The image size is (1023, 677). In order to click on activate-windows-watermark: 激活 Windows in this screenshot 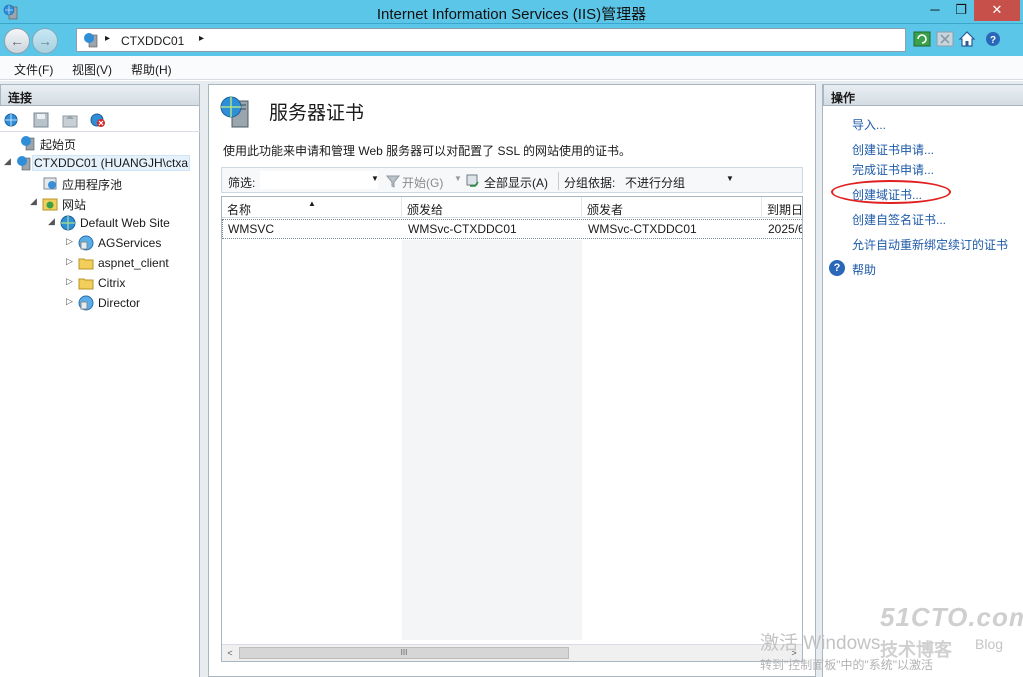, I will do `click(820, 643)`.